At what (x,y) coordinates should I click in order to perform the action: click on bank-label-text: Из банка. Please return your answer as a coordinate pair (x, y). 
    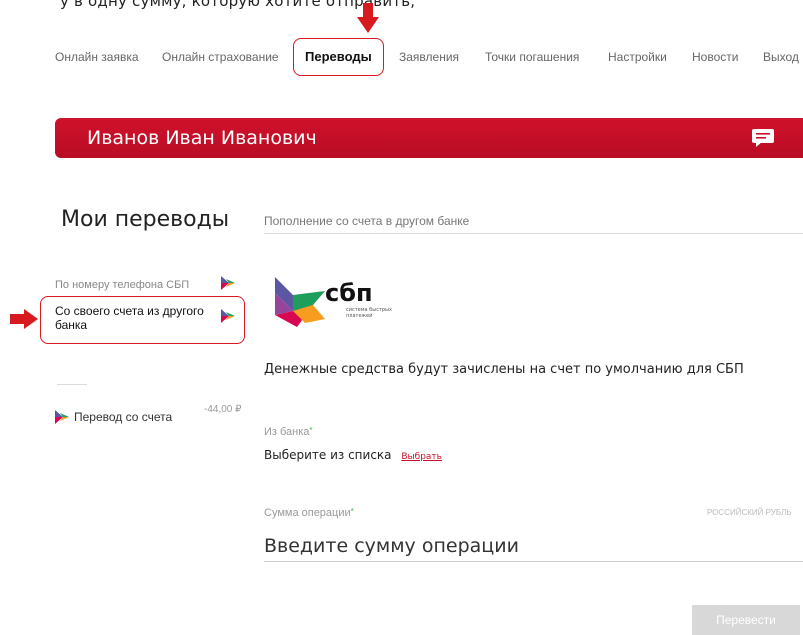
    Looking at the image, I should click on (287, 432).